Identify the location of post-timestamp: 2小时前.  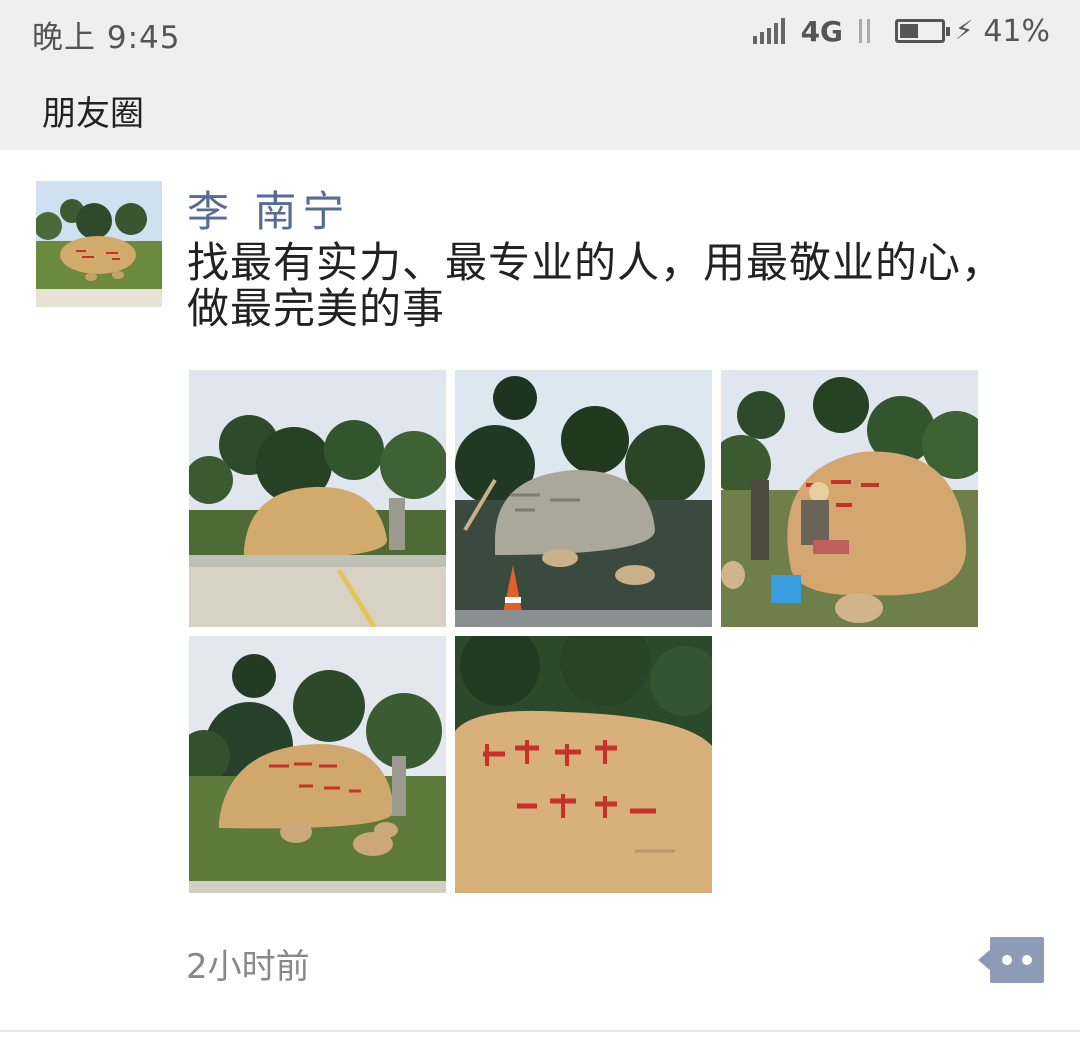
(248, 967).